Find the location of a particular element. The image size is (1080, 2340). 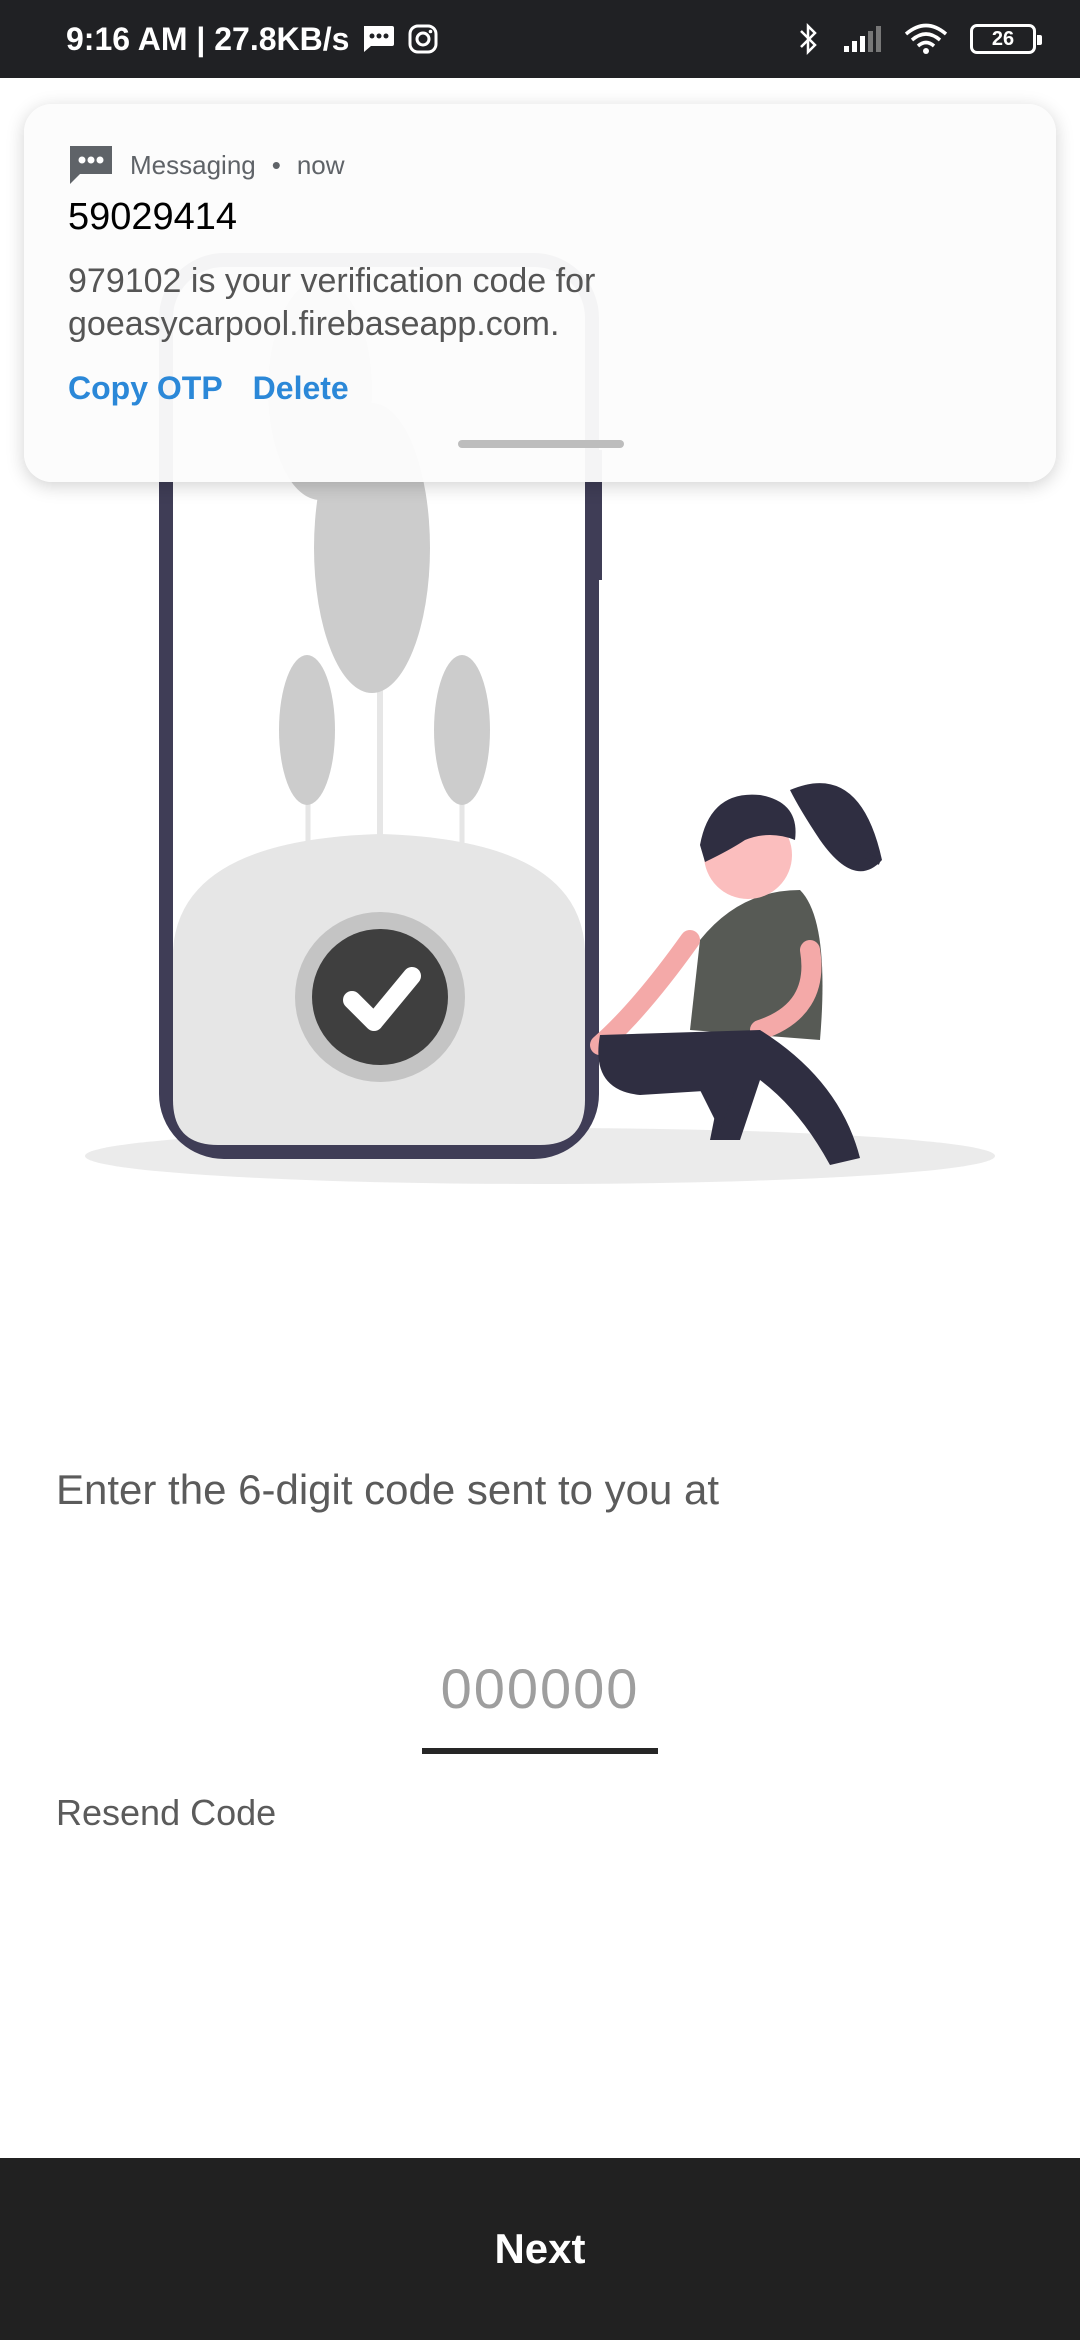

status-left: 9:16 AM | 27.8KB/s is located at coordinates (252, 39).